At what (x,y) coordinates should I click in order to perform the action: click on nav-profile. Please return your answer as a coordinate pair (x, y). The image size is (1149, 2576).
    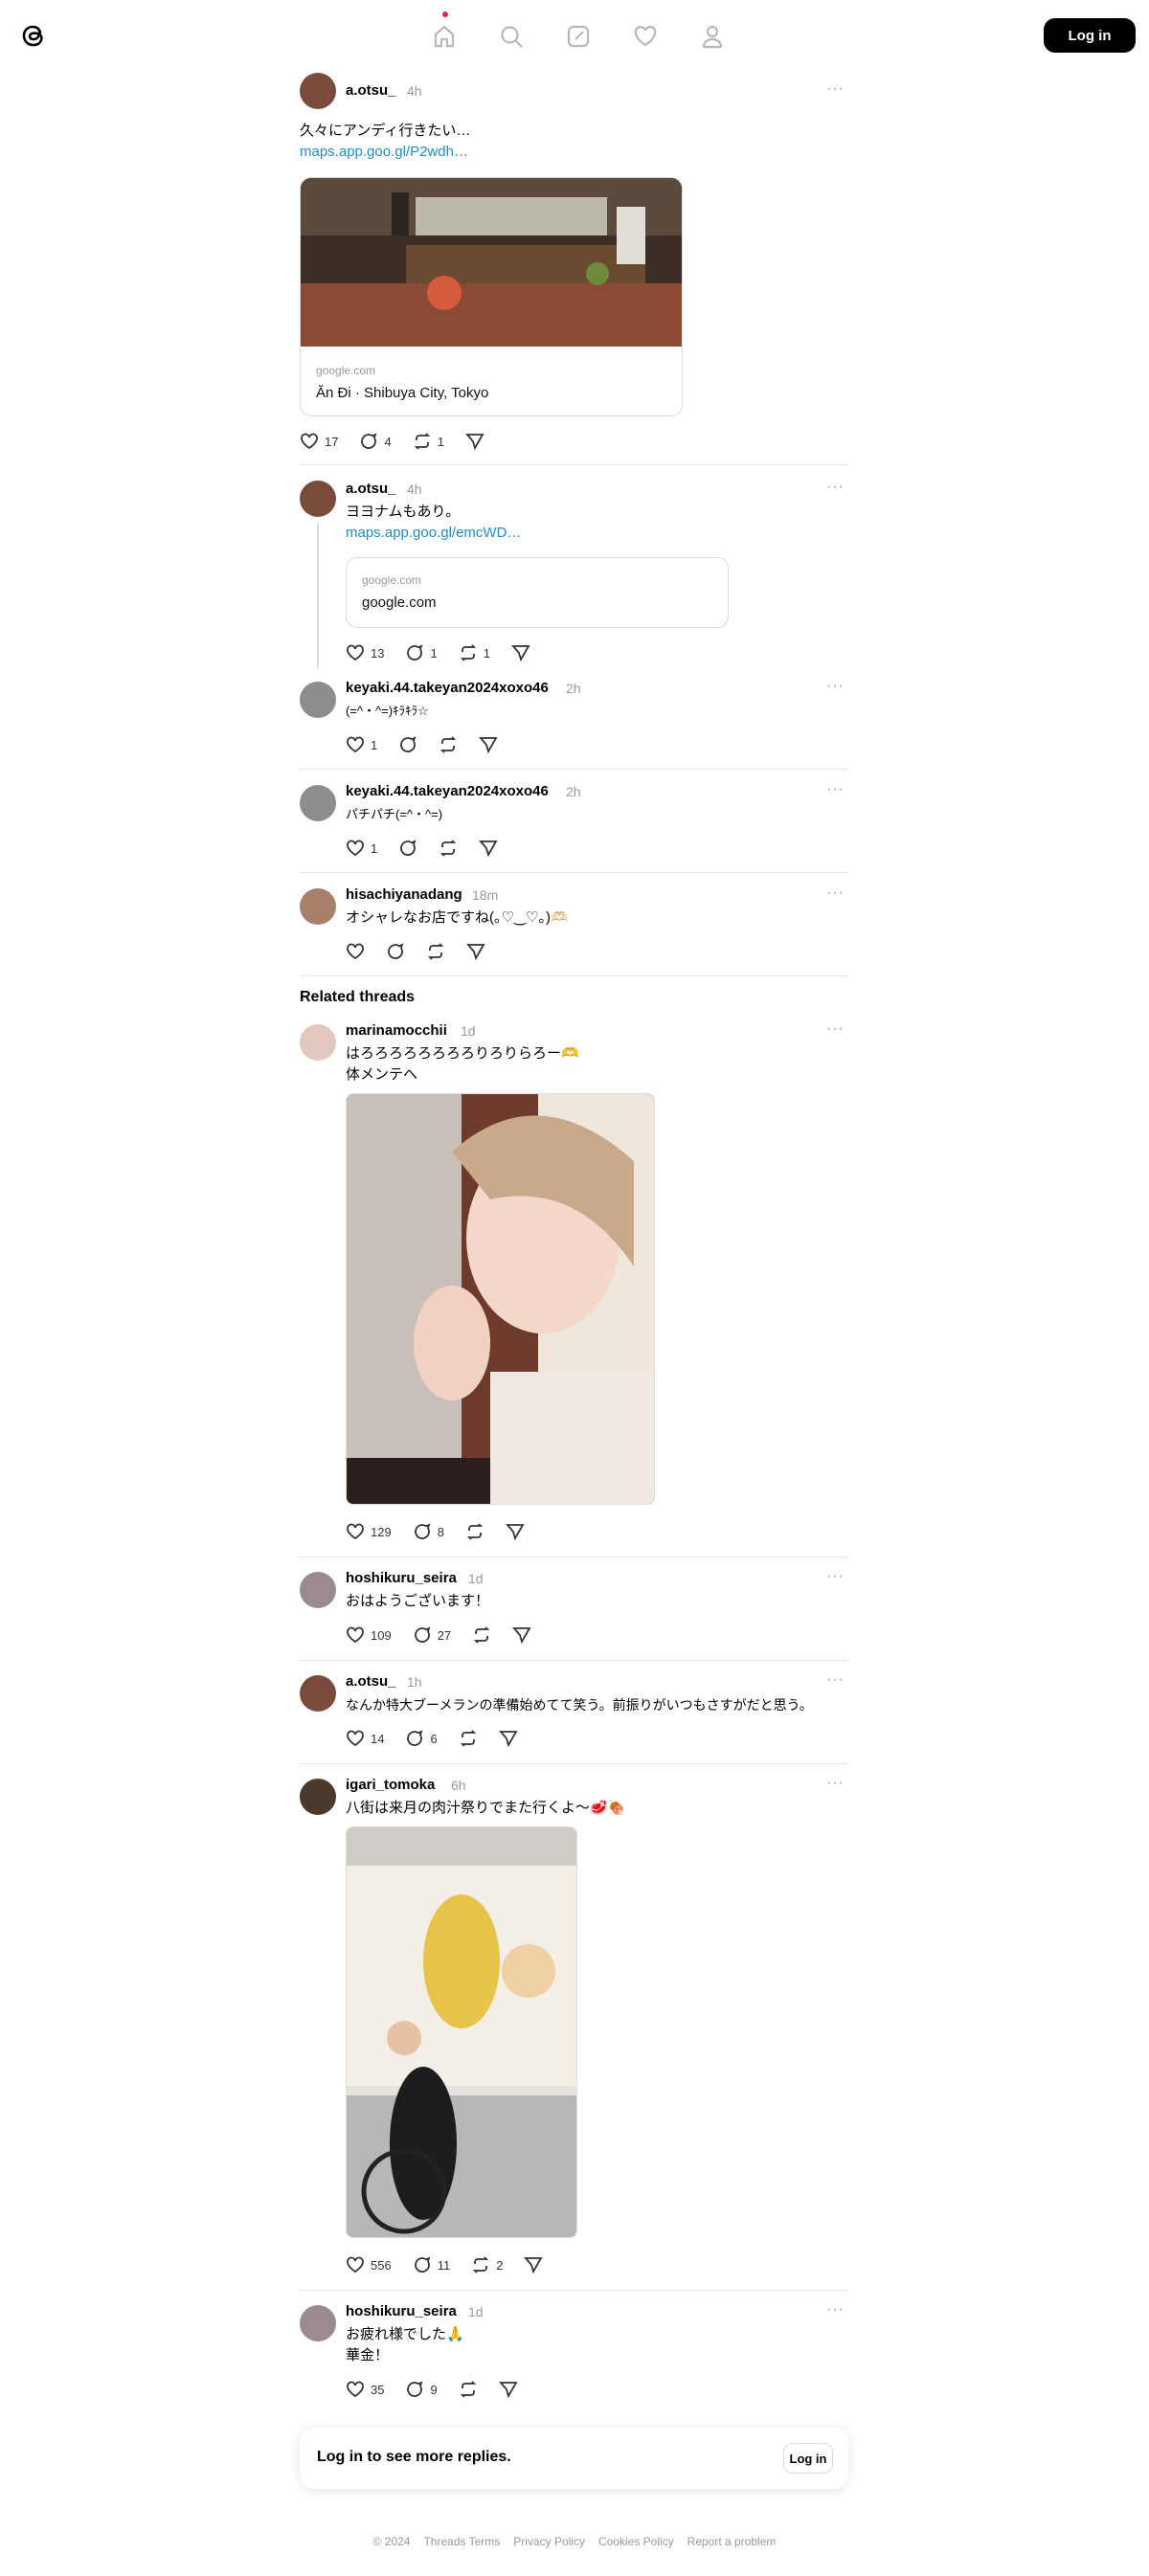
    Looking at the image, I should click on (712, 36).